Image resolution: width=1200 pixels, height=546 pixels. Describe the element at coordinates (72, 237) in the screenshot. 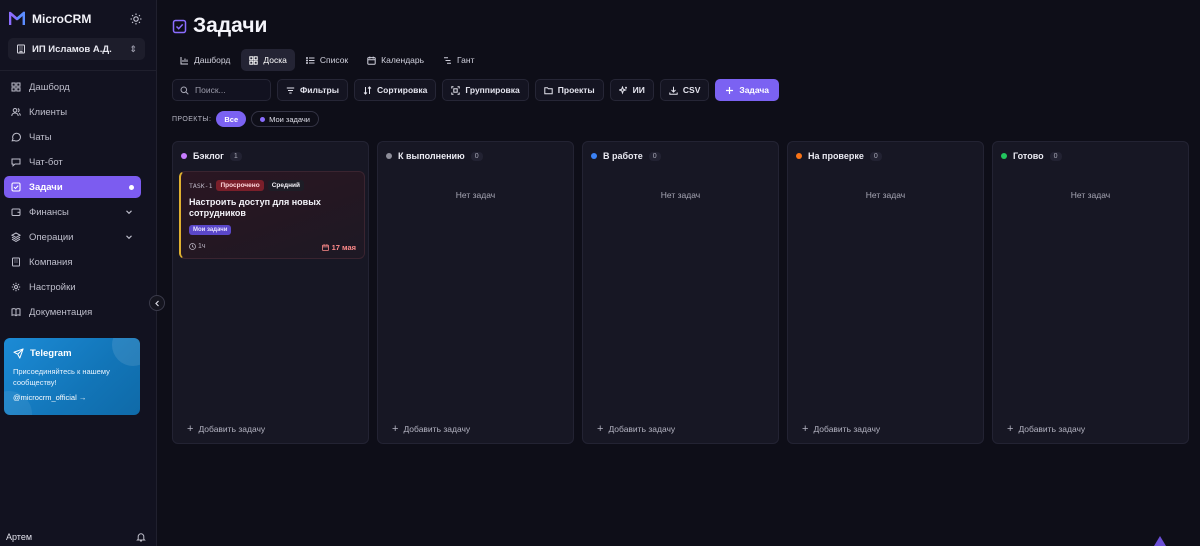

I see `nav-item-operations: Операции` at that location.